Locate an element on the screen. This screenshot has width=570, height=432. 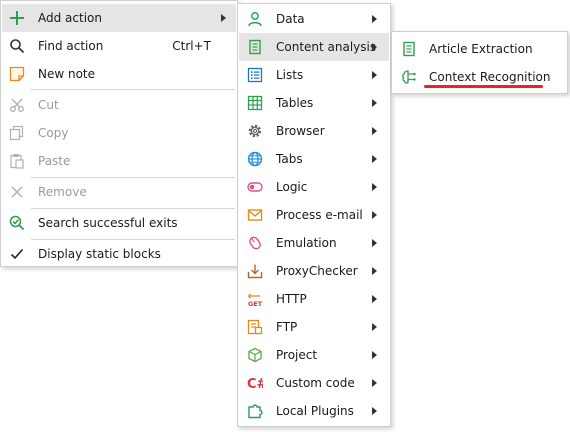
brain-icon is located at coordinates (409, 77).